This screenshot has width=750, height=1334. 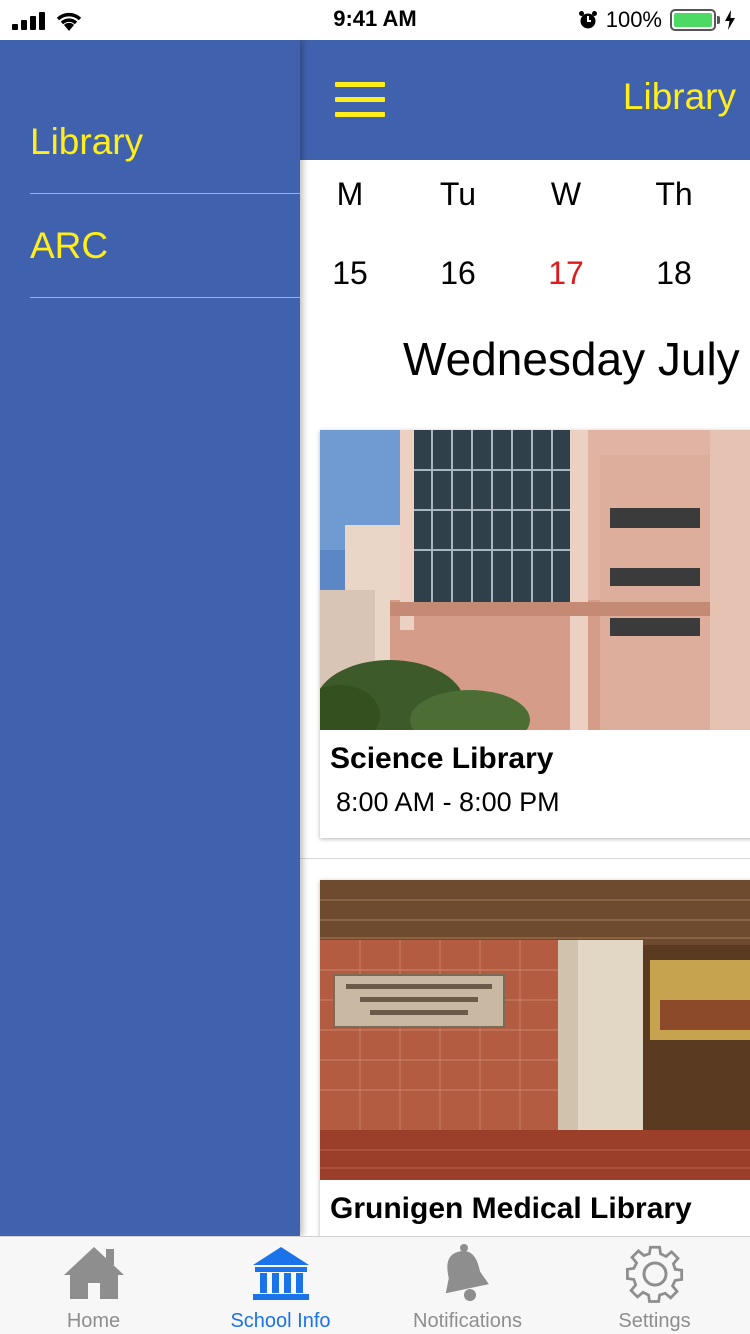 What do you see at coordinates (679, 96) in the screenshot?
I see `page-title: Library` at bounding box center [679, 96].